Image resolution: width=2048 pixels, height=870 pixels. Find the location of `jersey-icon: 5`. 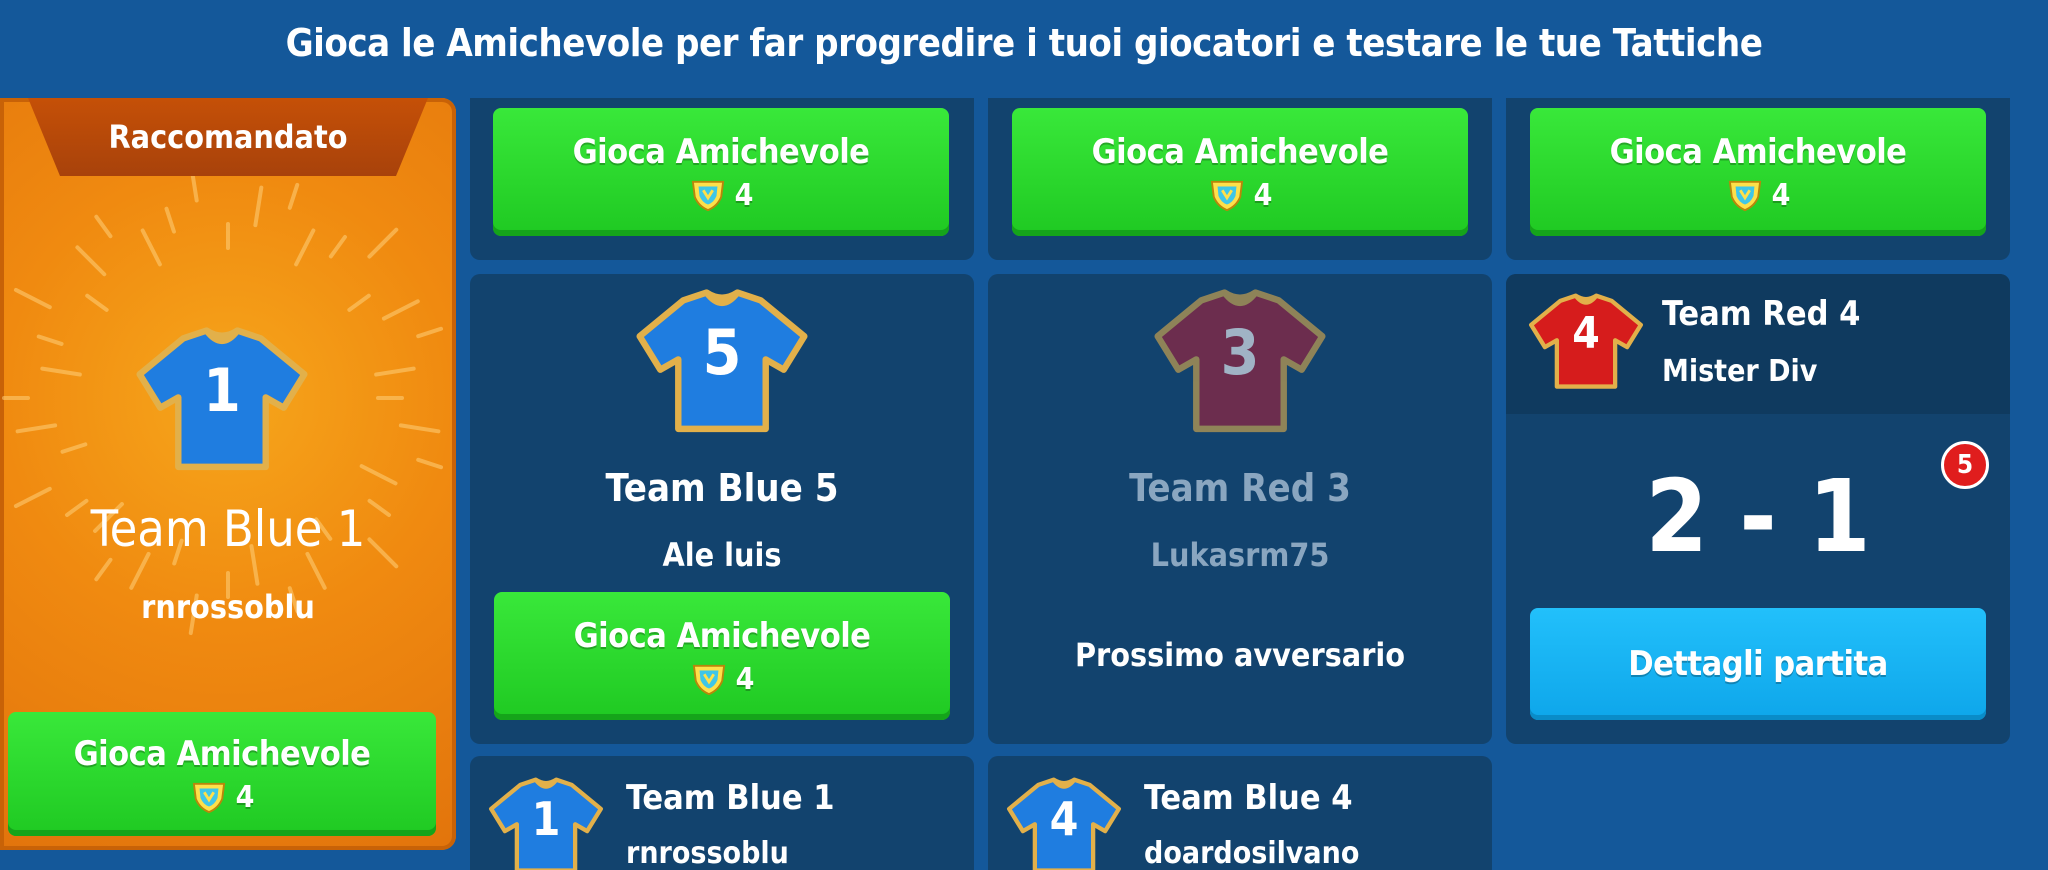

jersey-icon: 5 is located at coordinates (722, 362).